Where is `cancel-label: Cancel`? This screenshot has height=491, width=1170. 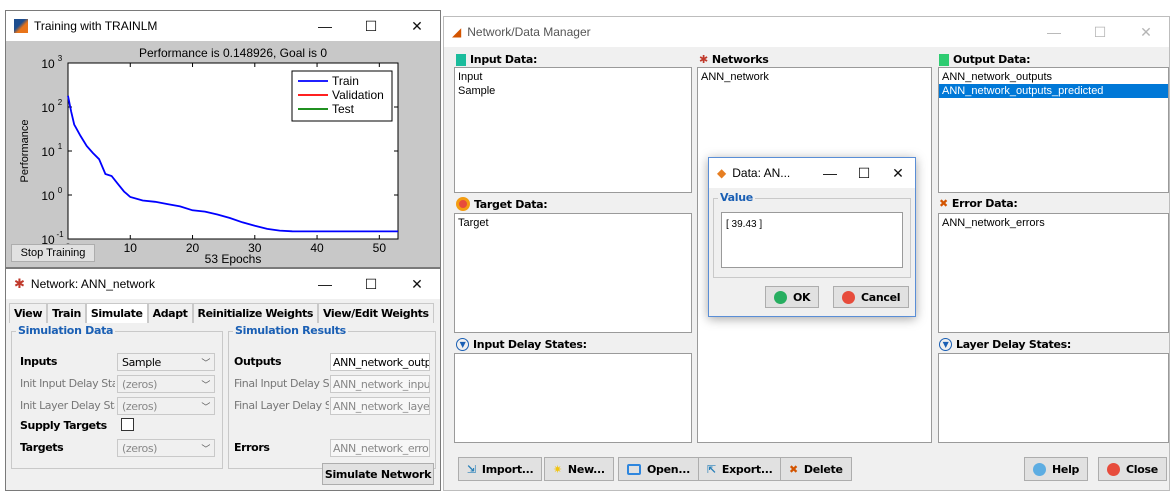
cancel-label: Cancel is located at coordinates (881, 297).